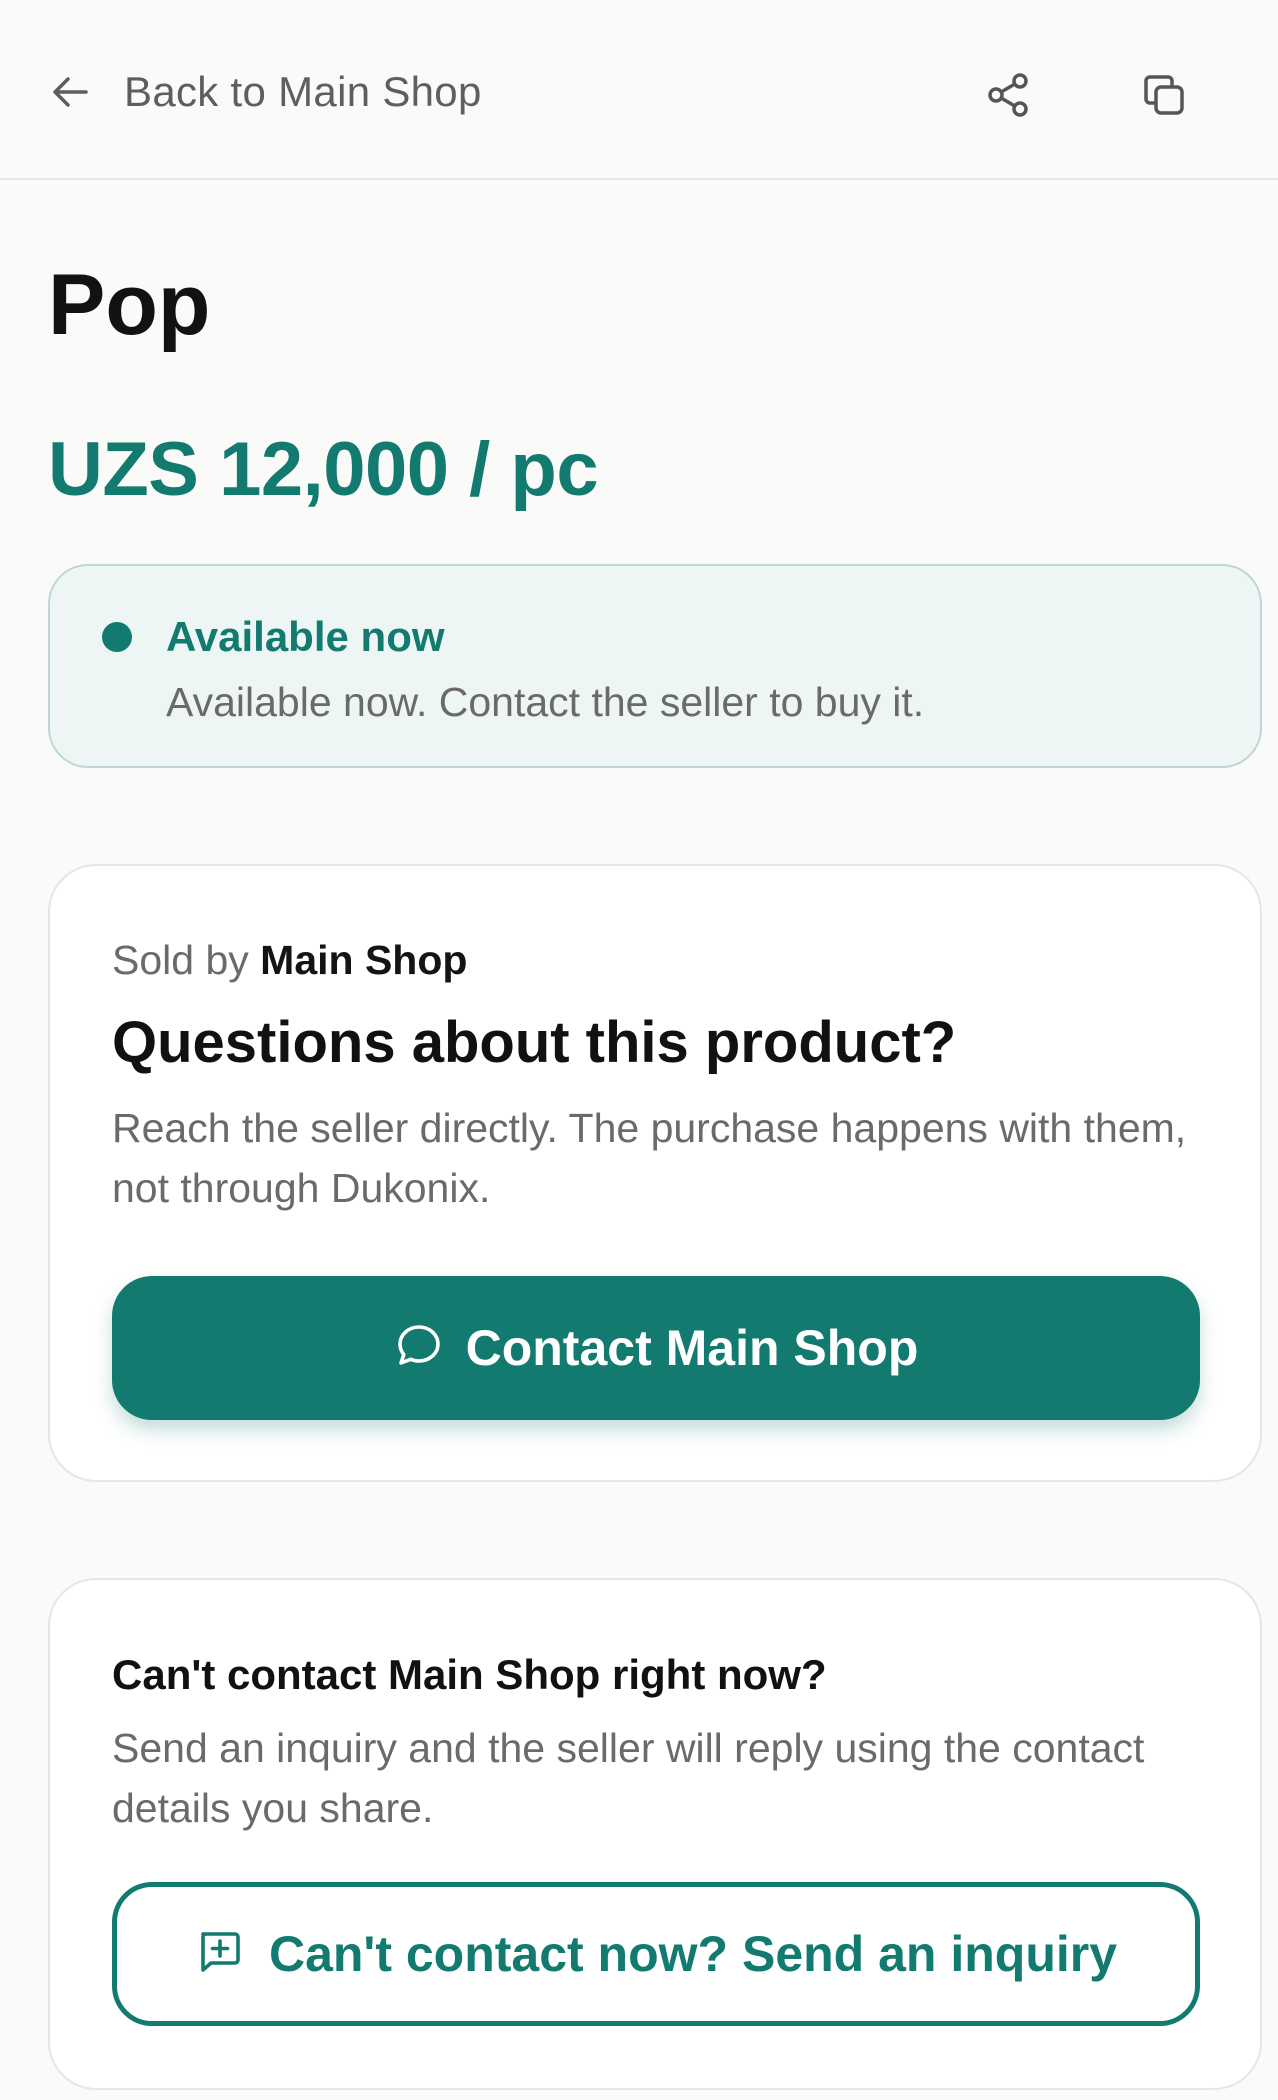  Describe the element at coordinates (534, 1042) in the screenshot. I see `seller-card-heading: Questions about this product?` at that location.